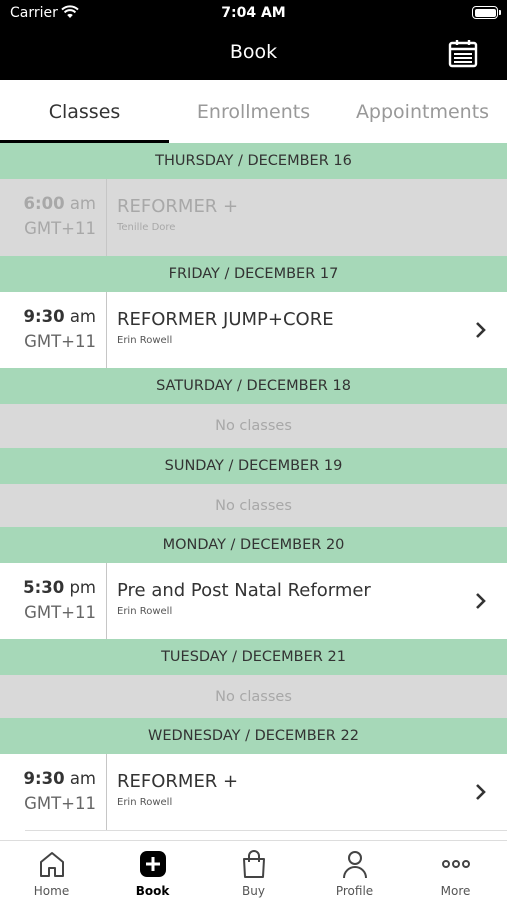 The height and width of the screenshot is (900, 507). Describe the element at coordinates (152, 891) in the screenshot. I see `tab-book-label: Book` at that location.